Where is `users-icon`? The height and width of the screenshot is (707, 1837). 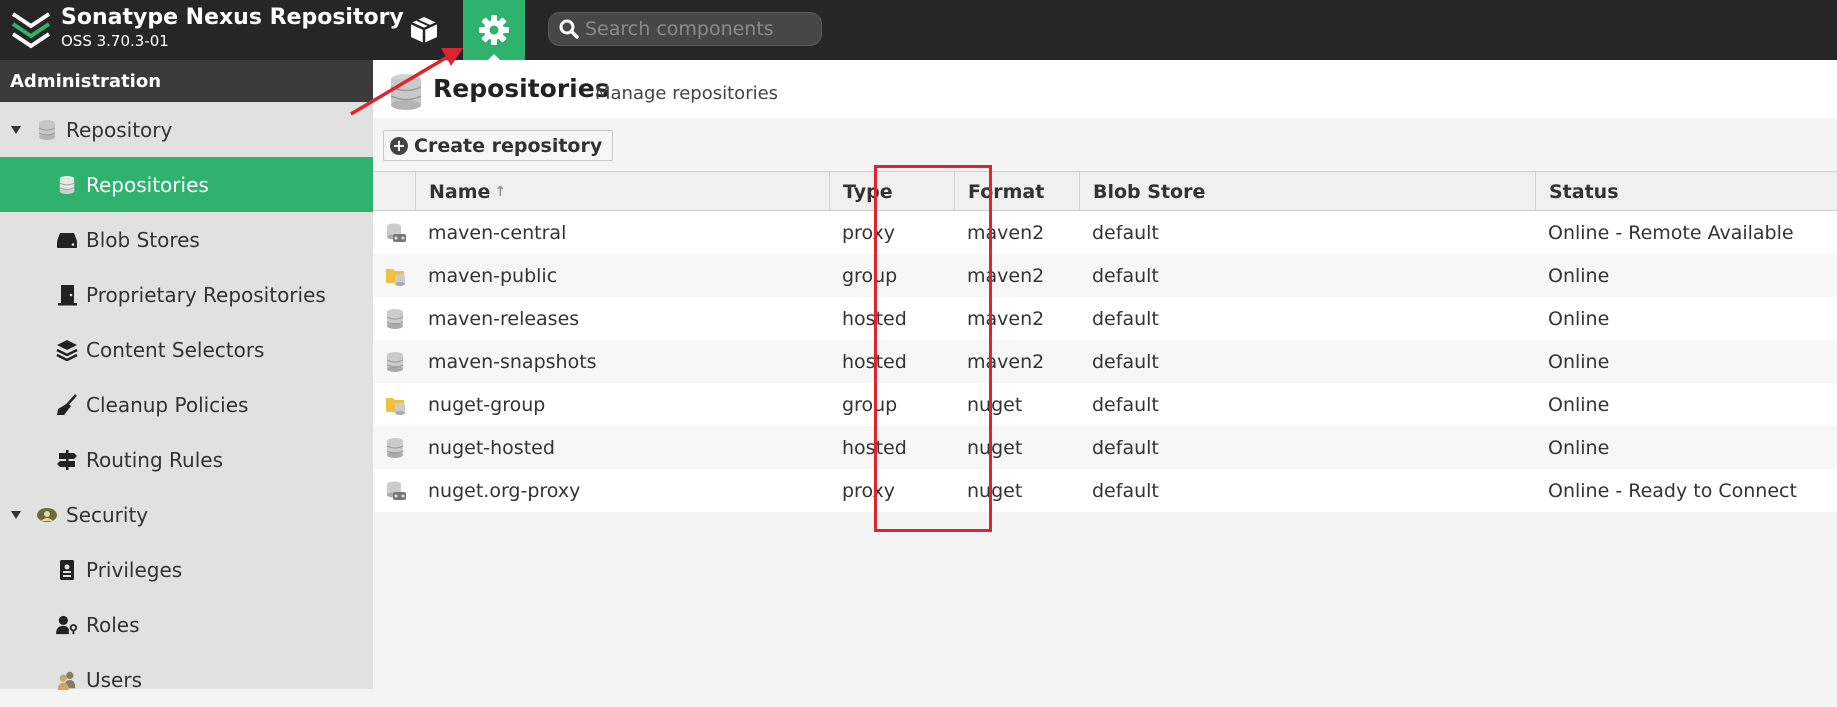
users-icon is located at coordinates (67, 680).